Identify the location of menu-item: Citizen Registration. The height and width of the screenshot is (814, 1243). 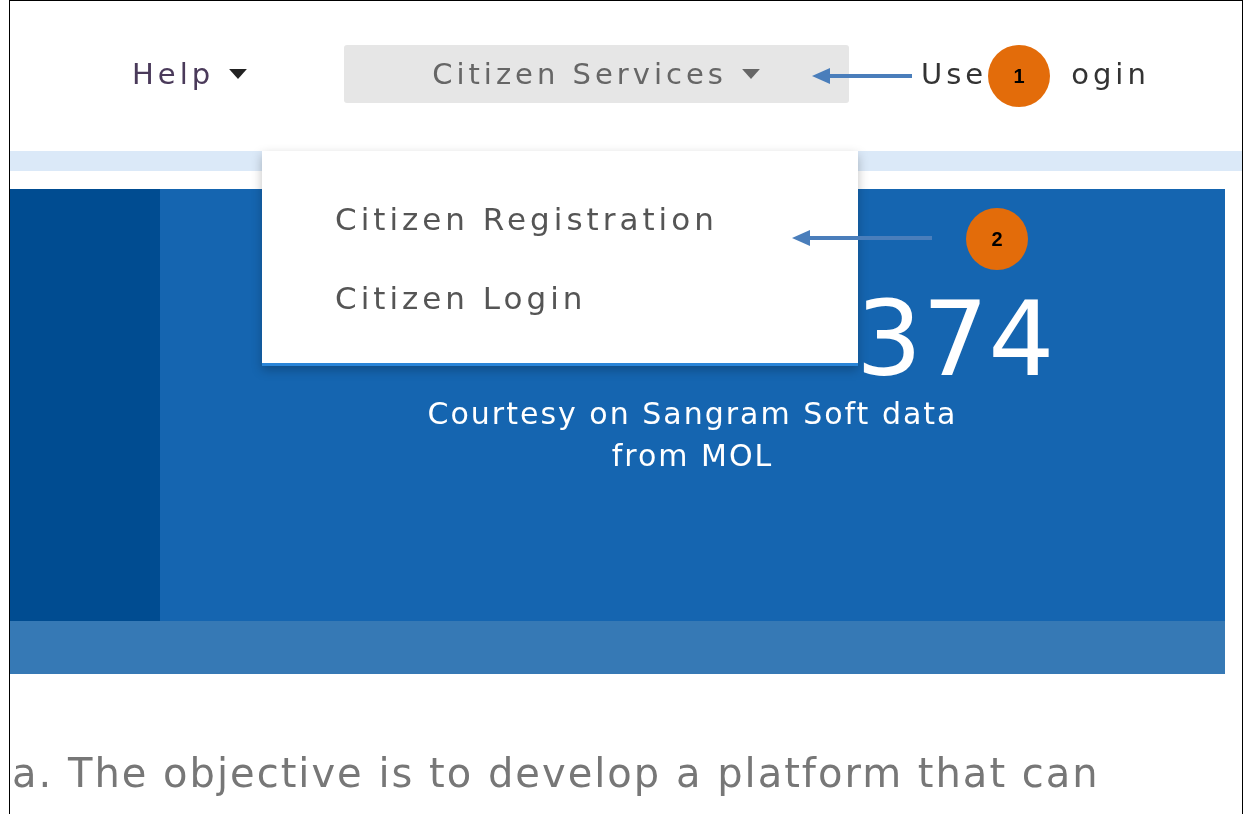
(560, 219).